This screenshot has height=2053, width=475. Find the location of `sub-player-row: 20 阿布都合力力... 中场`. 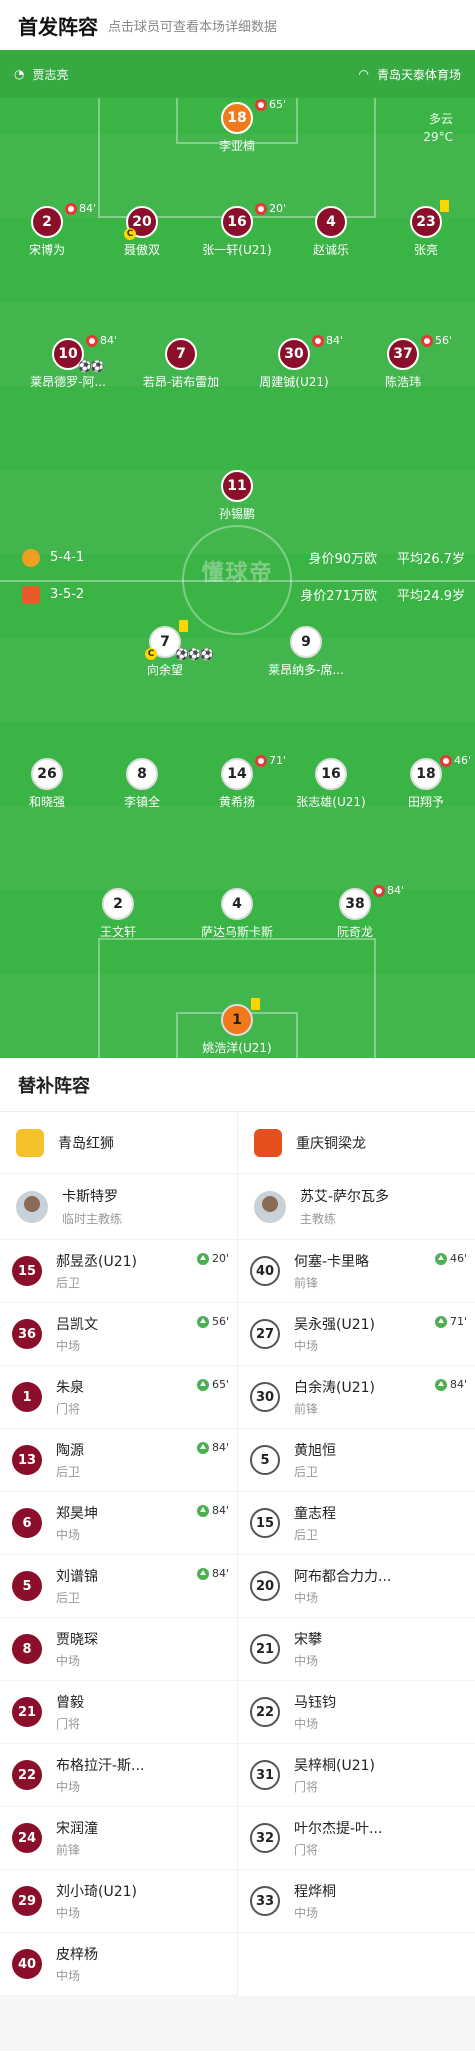

sub-player-row: 20 阿布都合力力... 中场 is located at coordinates (356, 1586).